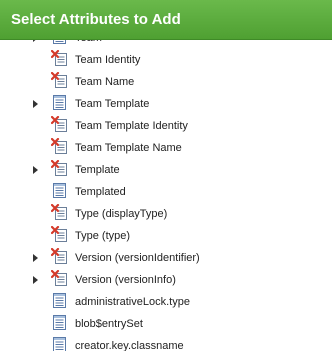 Image resolution: width=332 pixels, height=351 pixels. I want to click on attribute-row: Team Name, so click(166, 82).